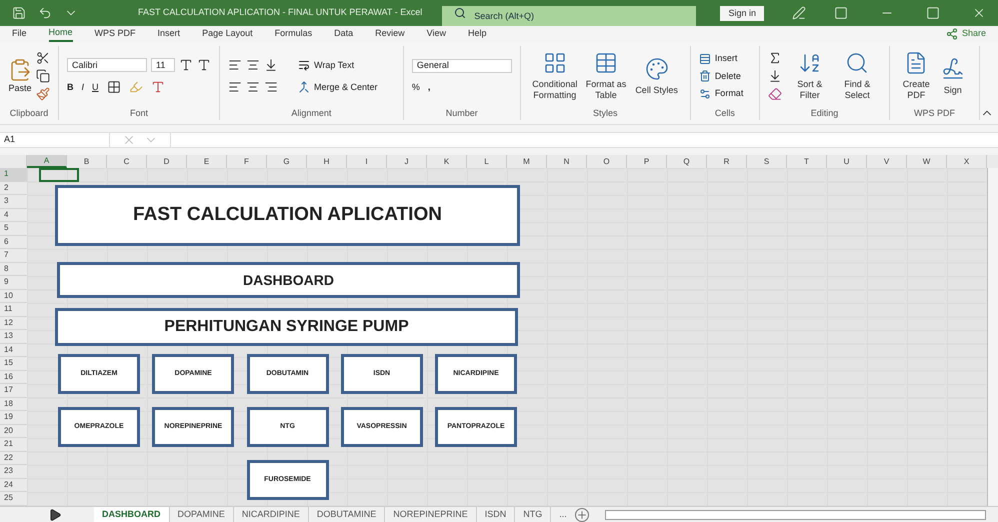 Image resolution: width=998 pixels, height=522 pixels. I want to click on clear-icon, so click(775, 94).